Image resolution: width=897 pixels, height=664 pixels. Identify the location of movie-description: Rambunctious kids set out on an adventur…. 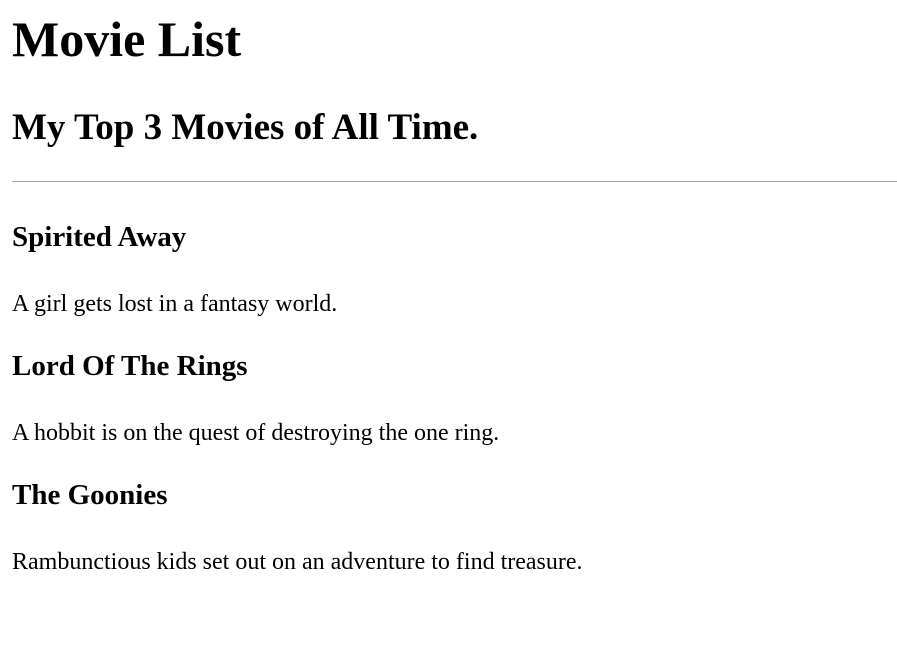
(297, 562).